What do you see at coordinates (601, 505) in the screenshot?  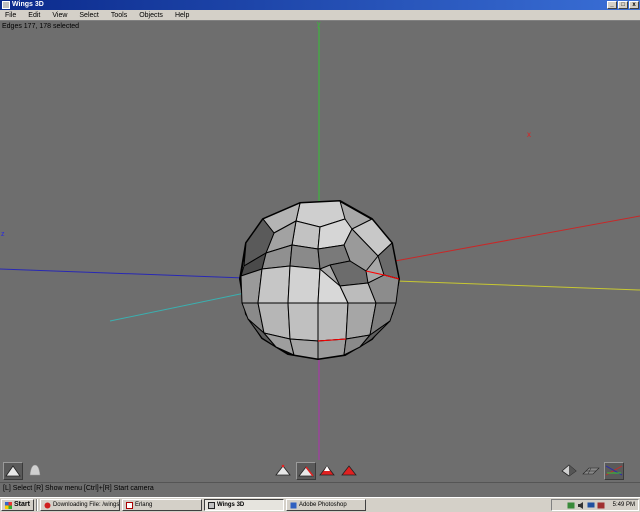 I see `app-tray-icon` at bounding box center [601, 505].